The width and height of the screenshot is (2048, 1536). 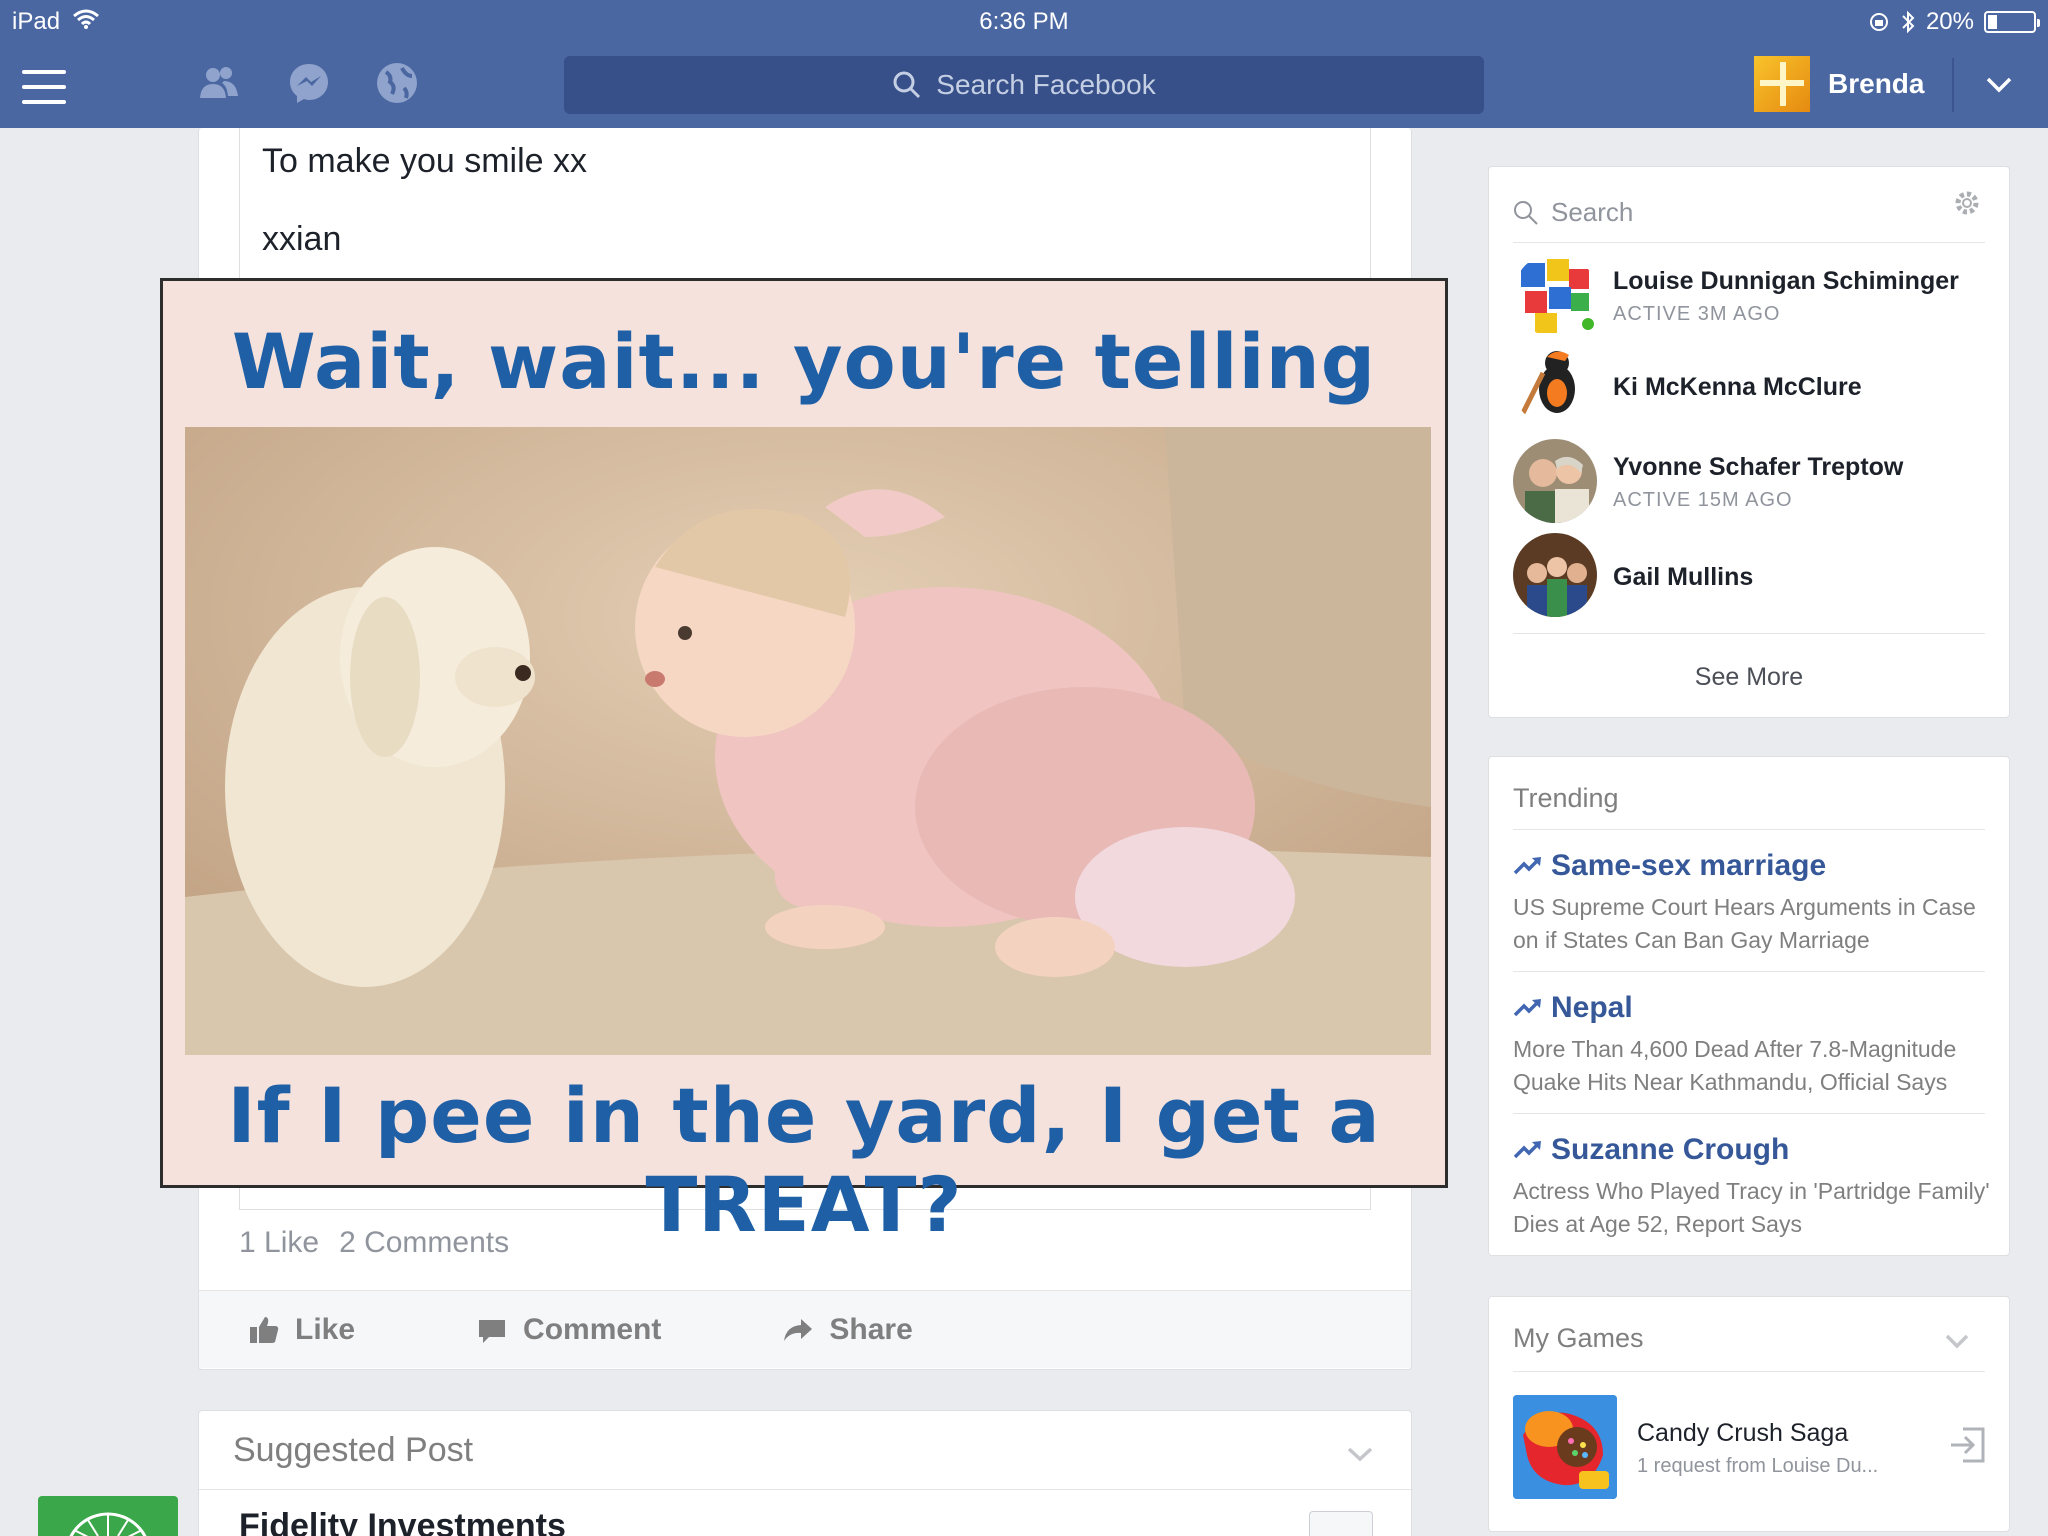 I want to click on like-page-button, so click(x=1341, y=1523).